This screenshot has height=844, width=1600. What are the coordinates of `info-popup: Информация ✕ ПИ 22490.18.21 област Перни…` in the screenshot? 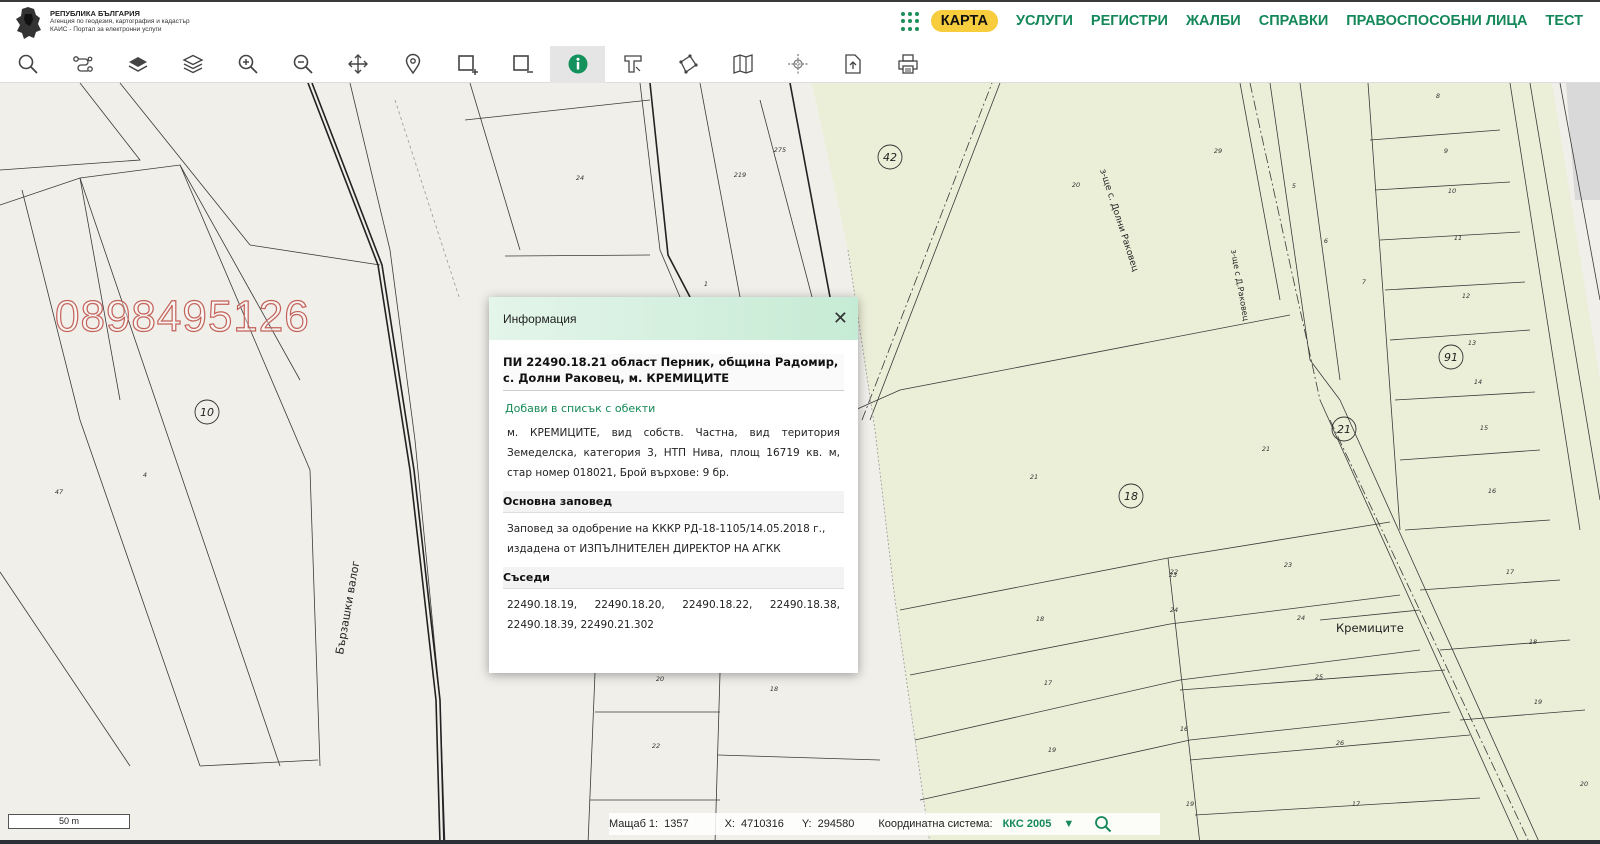 It's located at (673, 485).